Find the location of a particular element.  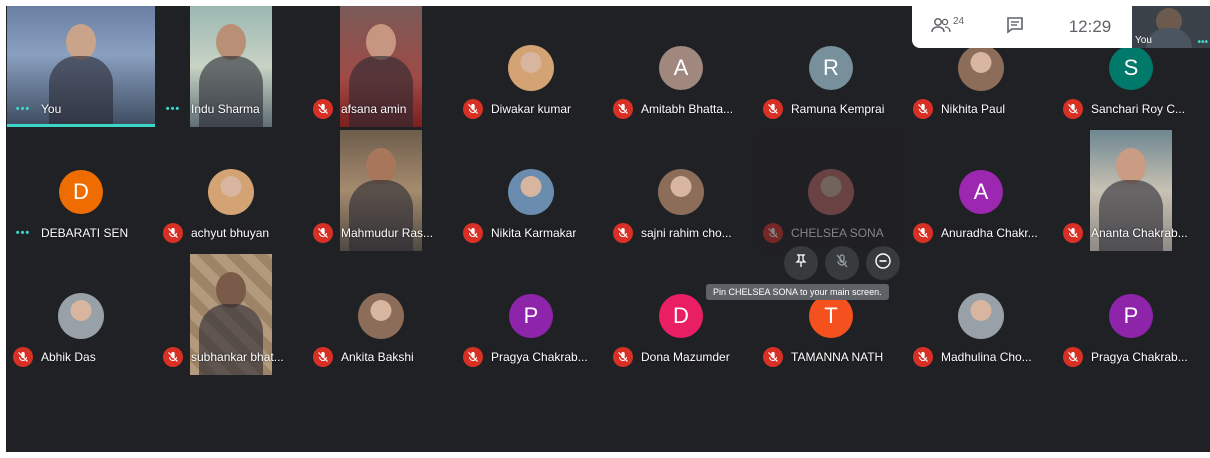

pin-tooltip: Pin CHELSEA SONA to your main screen. is located at coordinates (797, 292).